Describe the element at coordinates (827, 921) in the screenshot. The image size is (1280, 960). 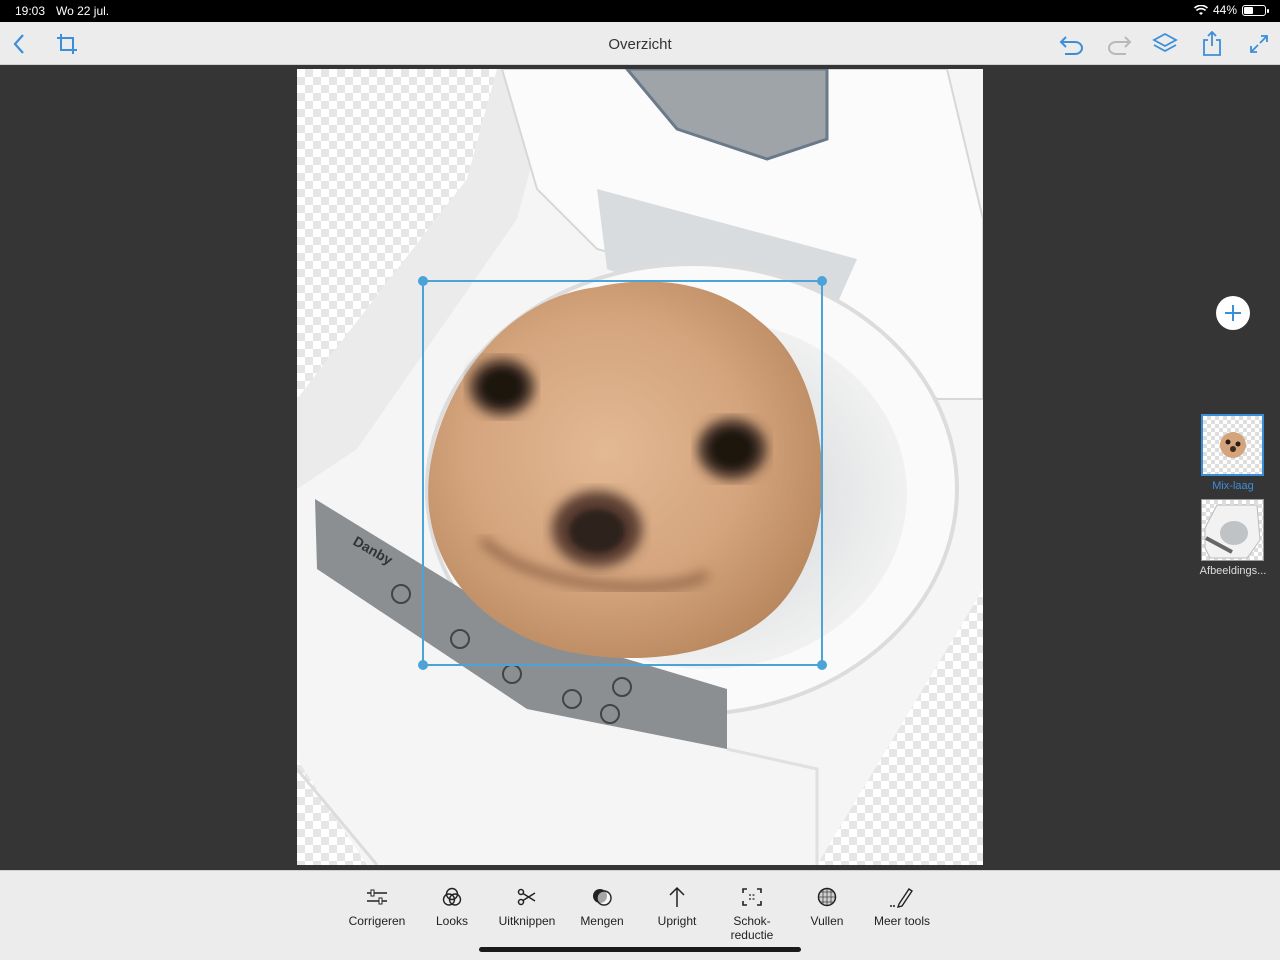
I see `tool-label: Vullen` at that location.